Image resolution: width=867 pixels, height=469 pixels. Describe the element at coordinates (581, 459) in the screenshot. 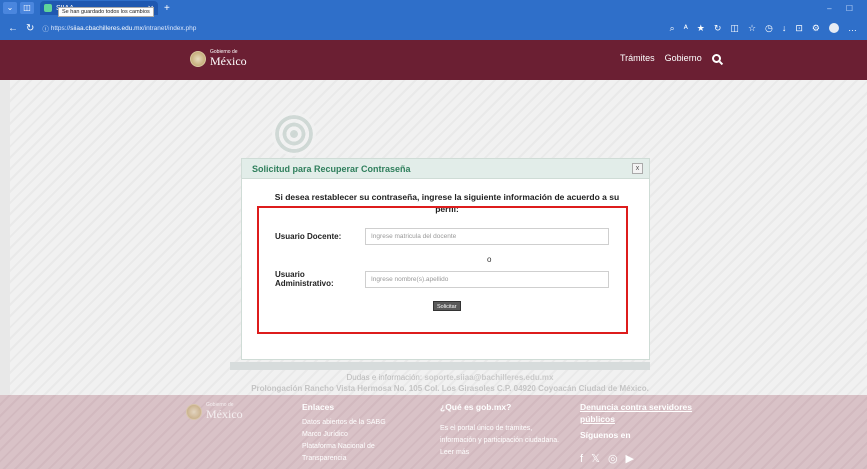

I see `facebook-icon: f` at that location.